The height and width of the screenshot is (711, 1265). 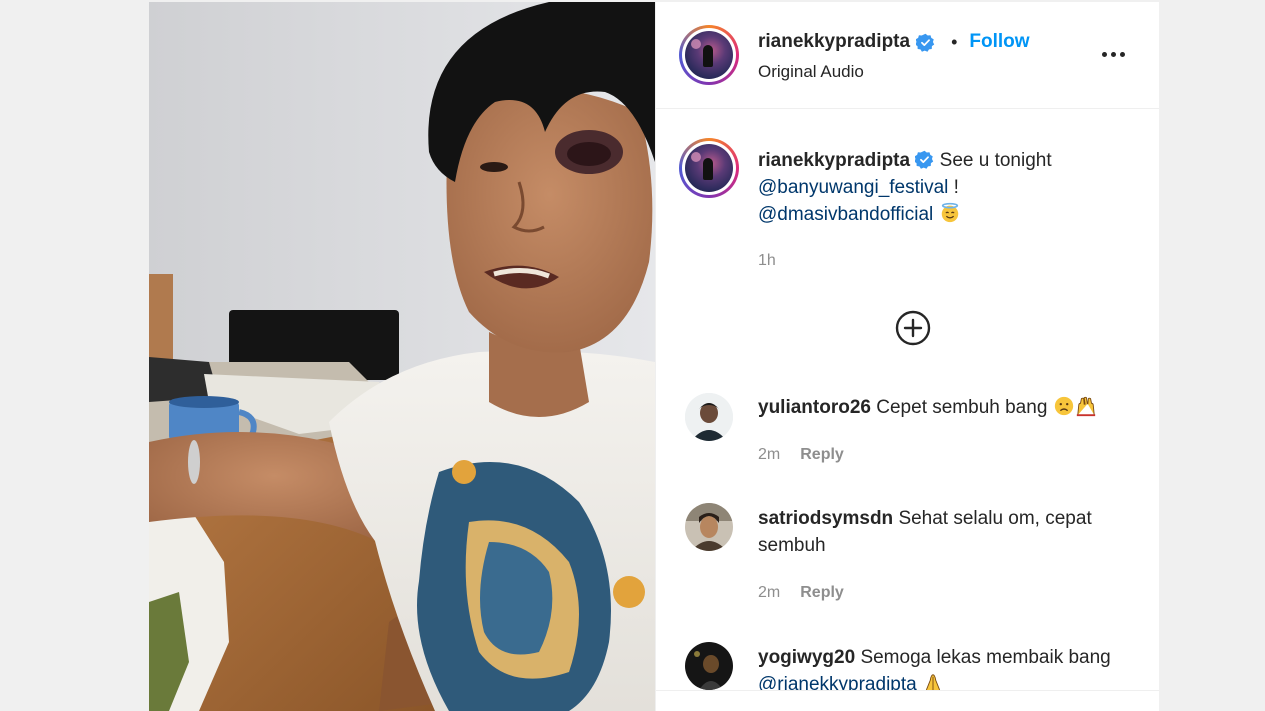 I want to click on comment-username: yuliantoro26, so click(x=814, y=407).